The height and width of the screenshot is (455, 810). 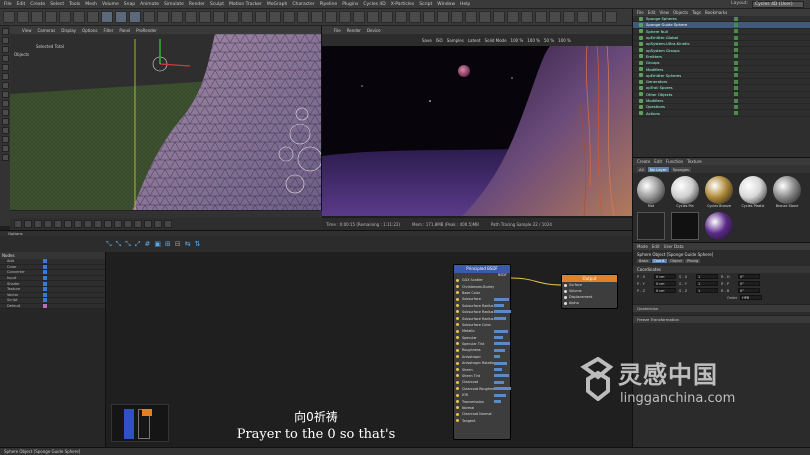 What do you see at coordinates (8, 4) in the screenshot?
I see `menu-item-file: File` at bounding box center [8, 4].